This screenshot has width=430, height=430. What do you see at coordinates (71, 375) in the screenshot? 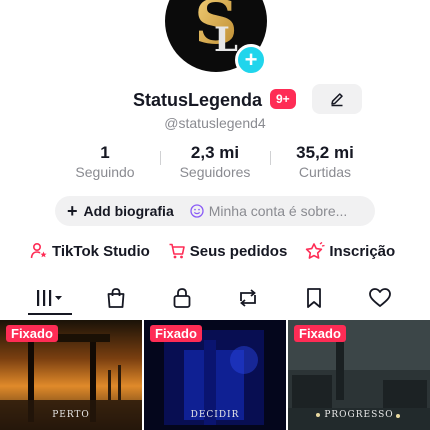
I see `video-thumbnail: Fixado PERTO` at bounding box center [71, 375].